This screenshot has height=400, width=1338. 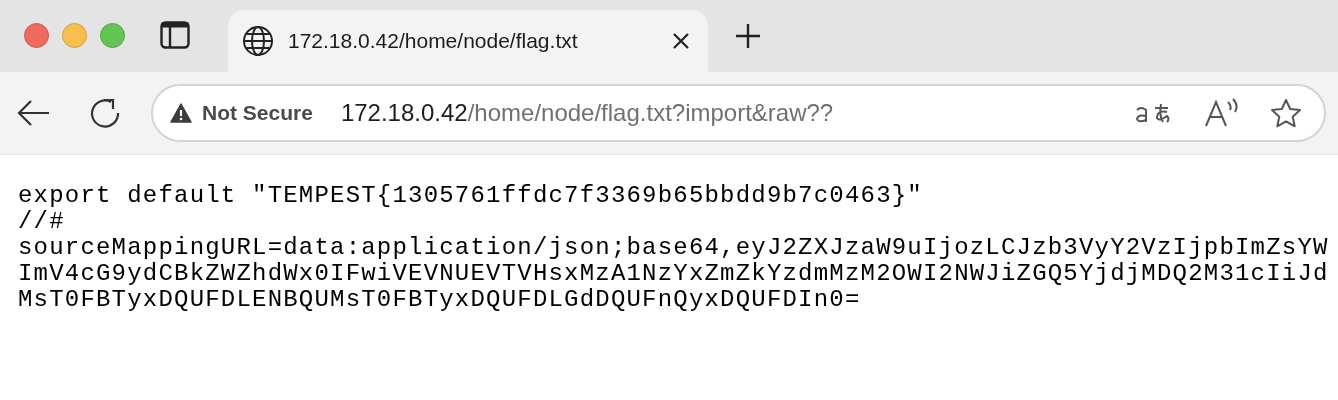 What do you see at coordinates (257, 113) in the screenshot?
I see `security-label: Not Secure` at bounding box center [257, 113].